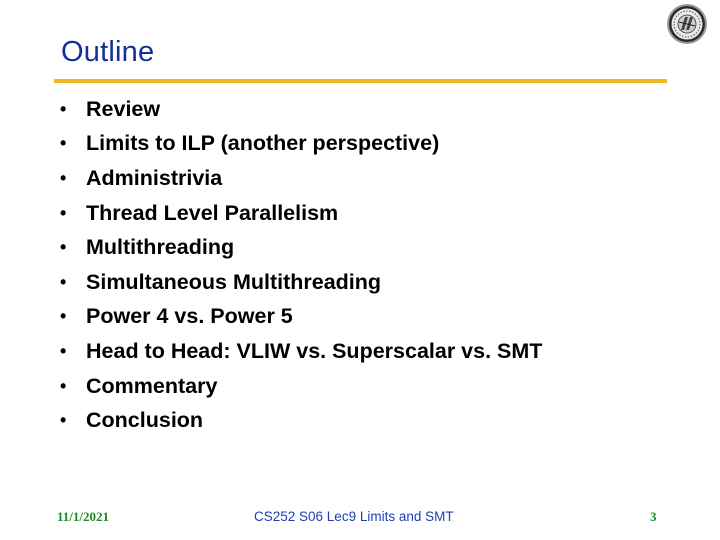  Describe the element at coordinates (212, 212) in the screenshot. I see `outline-item-text: Thread Level Parallelism` at that location.